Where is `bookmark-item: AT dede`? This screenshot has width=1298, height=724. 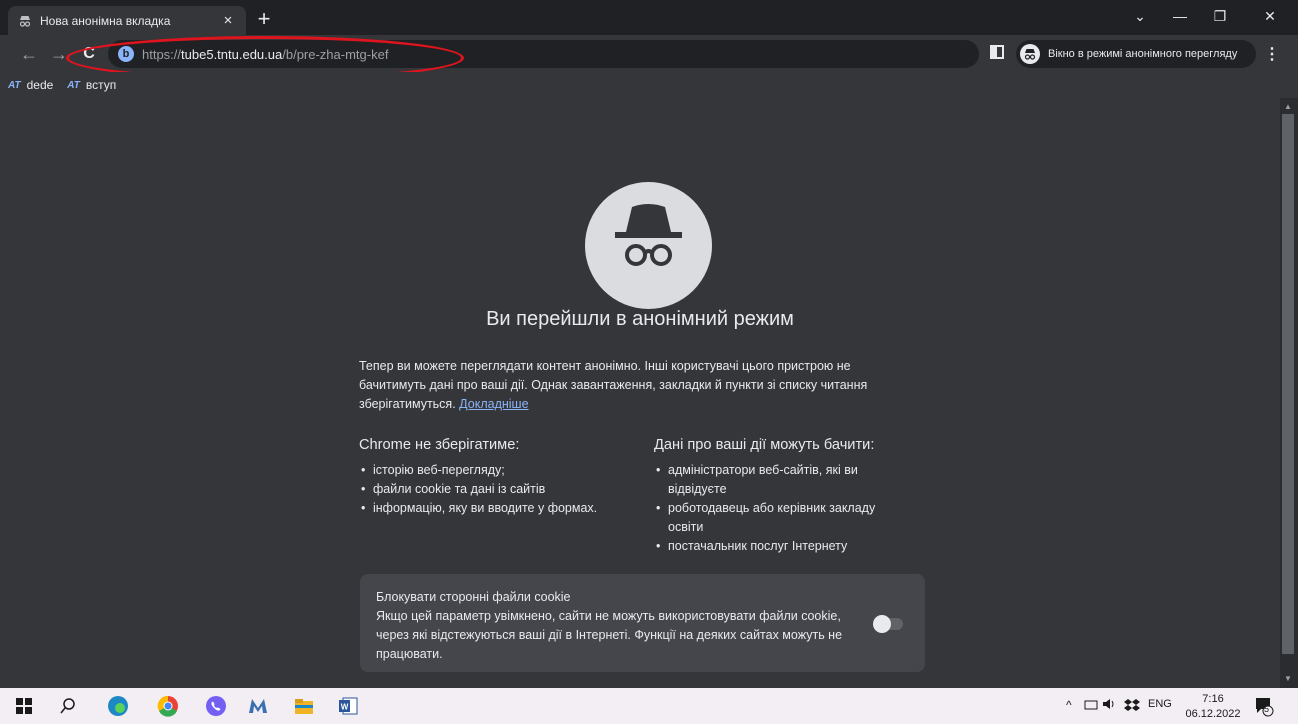 bookmark-item: AT dede is located at coordinates (30, 85).